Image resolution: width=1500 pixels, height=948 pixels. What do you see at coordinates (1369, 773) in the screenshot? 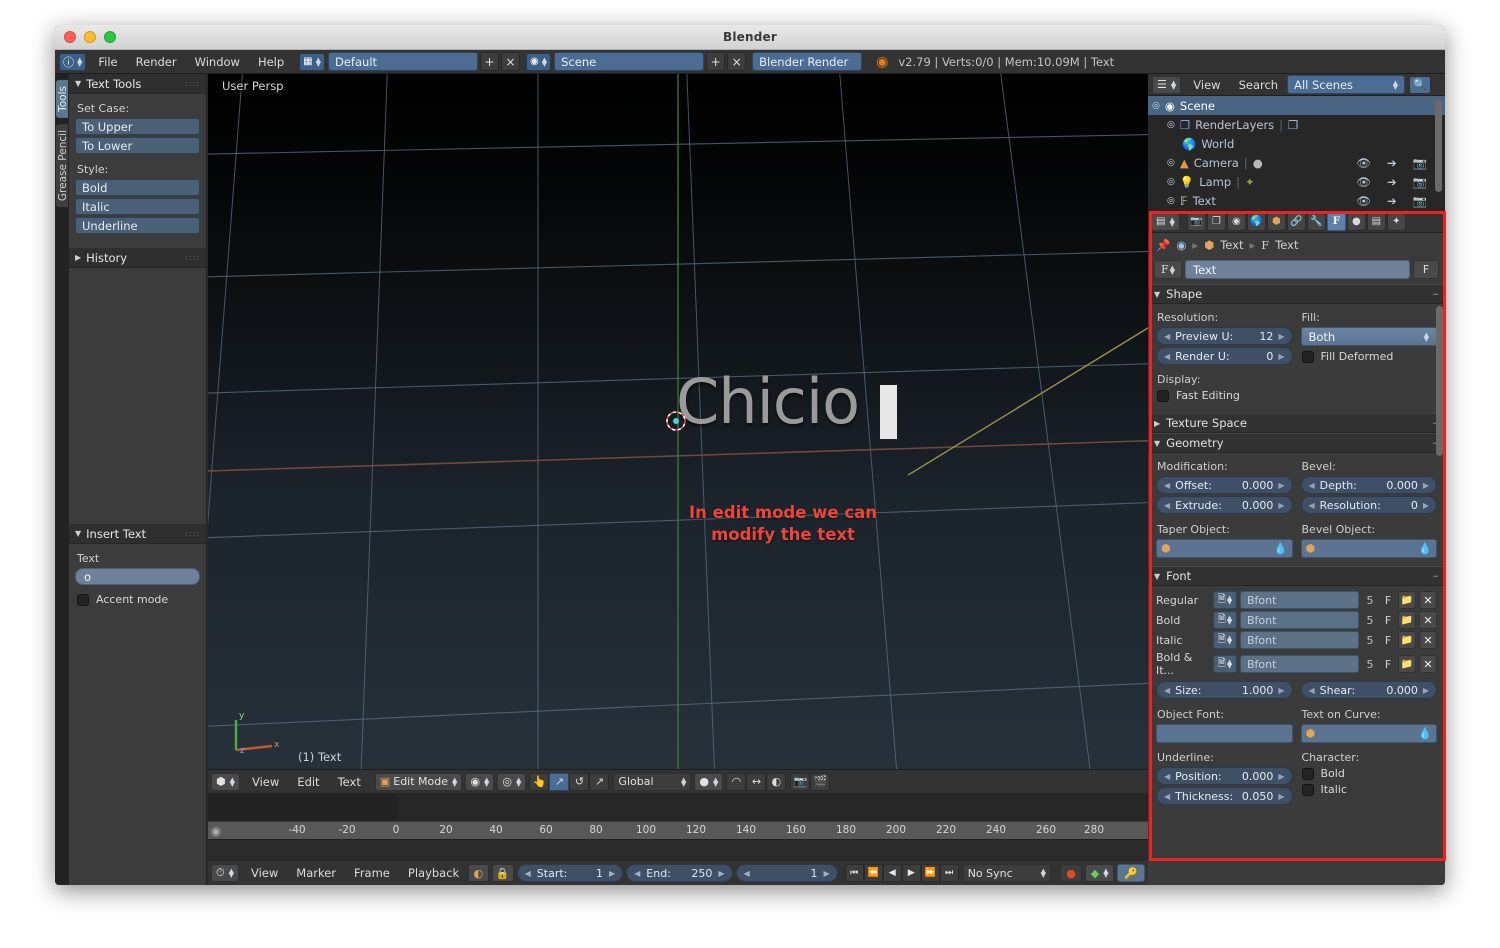
I see `char-bold-row: Bold` at bounding box center [1369, 773].